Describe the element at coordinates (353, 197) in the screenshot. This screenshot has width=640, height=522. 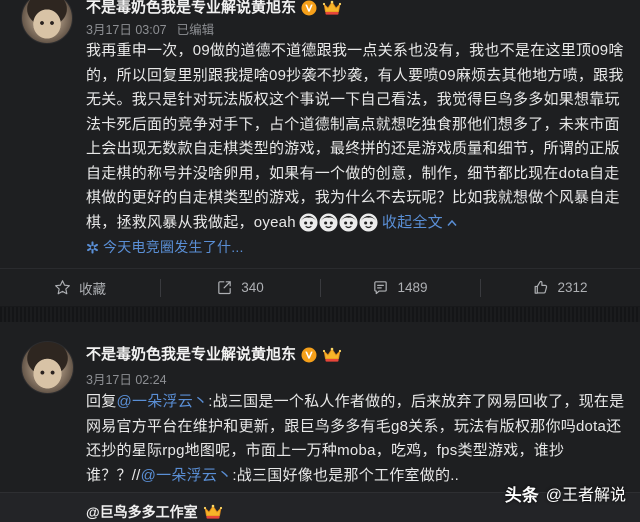
I see `body-line: 棋做的更好的自走棋类型的游戏，我为什么不去玩呢？比如我就想做个风暴自走` at that location.